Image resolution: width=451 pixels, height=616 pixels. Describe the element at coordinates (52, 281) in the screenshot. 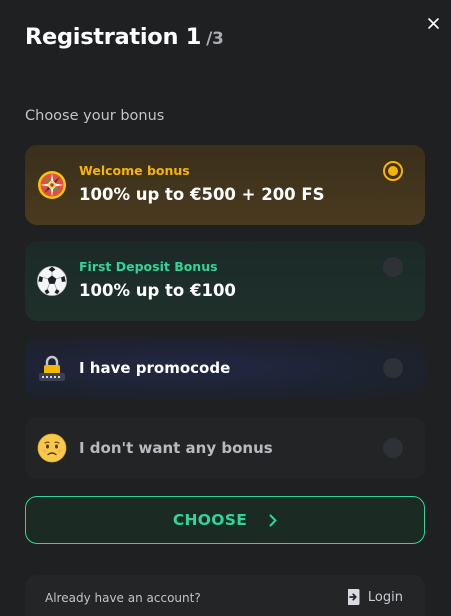

I see `soccer-ball-icon` at that location.